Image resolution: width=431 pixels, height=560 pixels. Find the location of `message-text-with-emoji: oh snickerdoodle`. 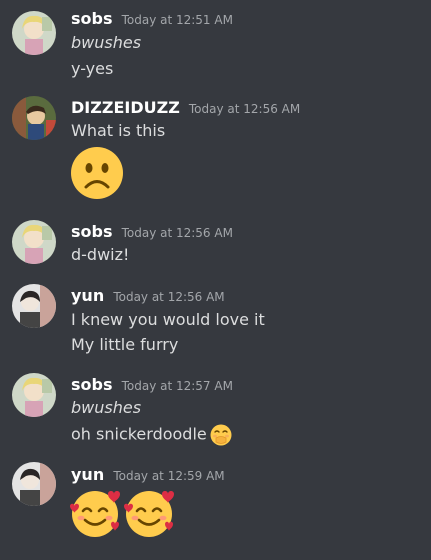

message-text-with-emoji: oh snickerdoodle is located at coordinates (151, 435).